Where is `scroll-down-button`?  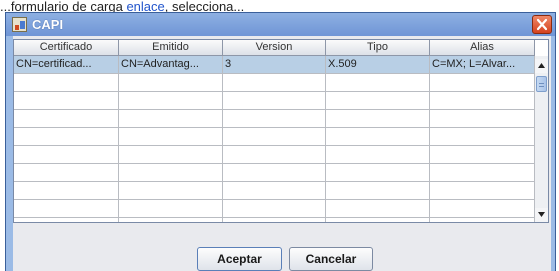
scroll-down-button is located at coordinates (541, 215).